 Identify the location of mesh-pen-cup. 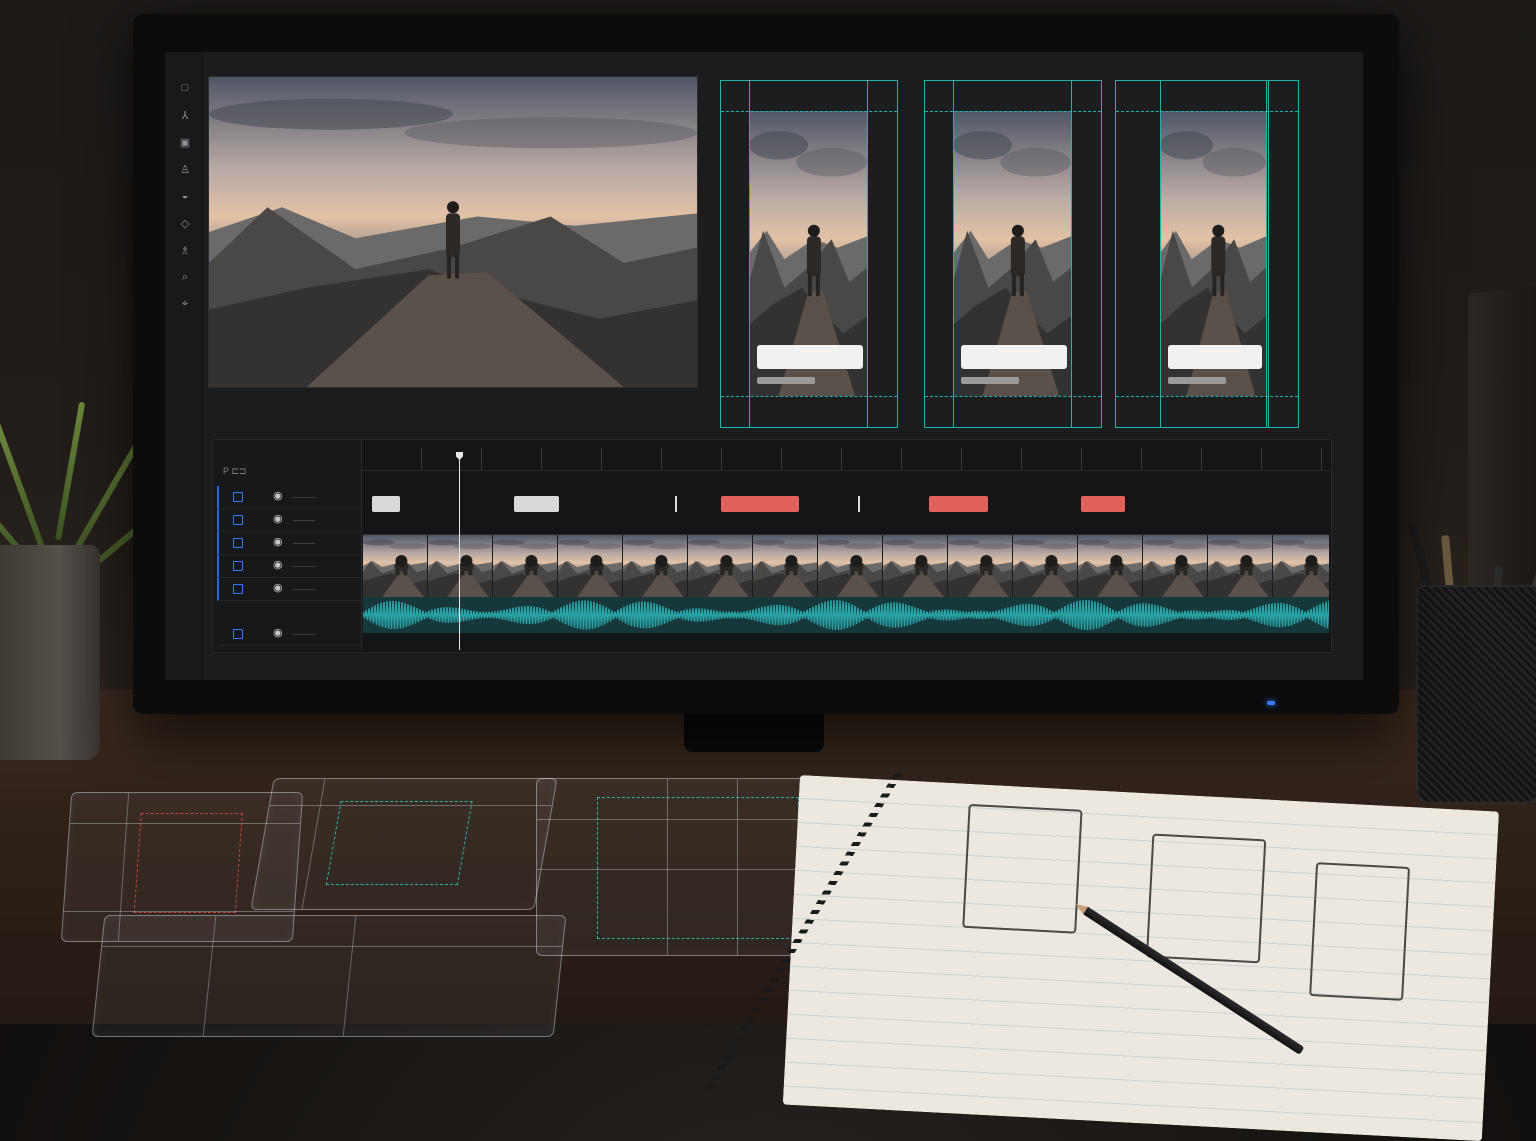
(1476, 694).